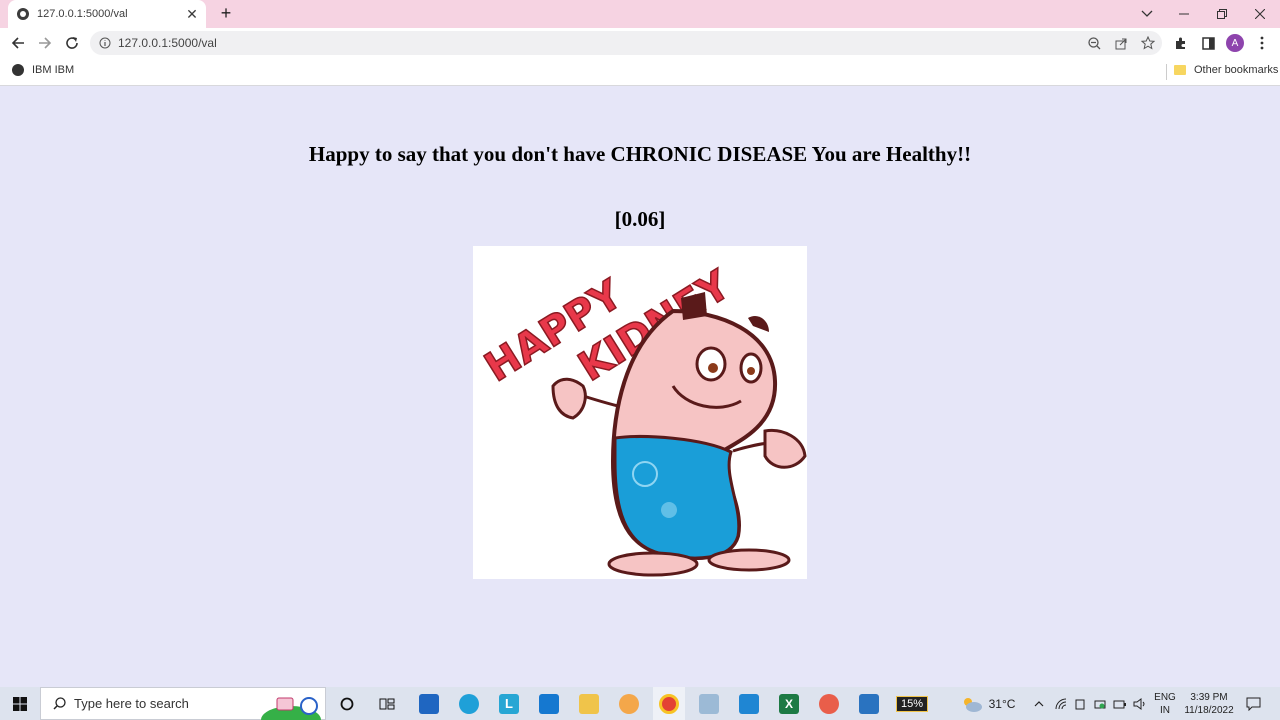 The image size is (1280, 720). I want to click on cortana-icon, so click(347, 703).